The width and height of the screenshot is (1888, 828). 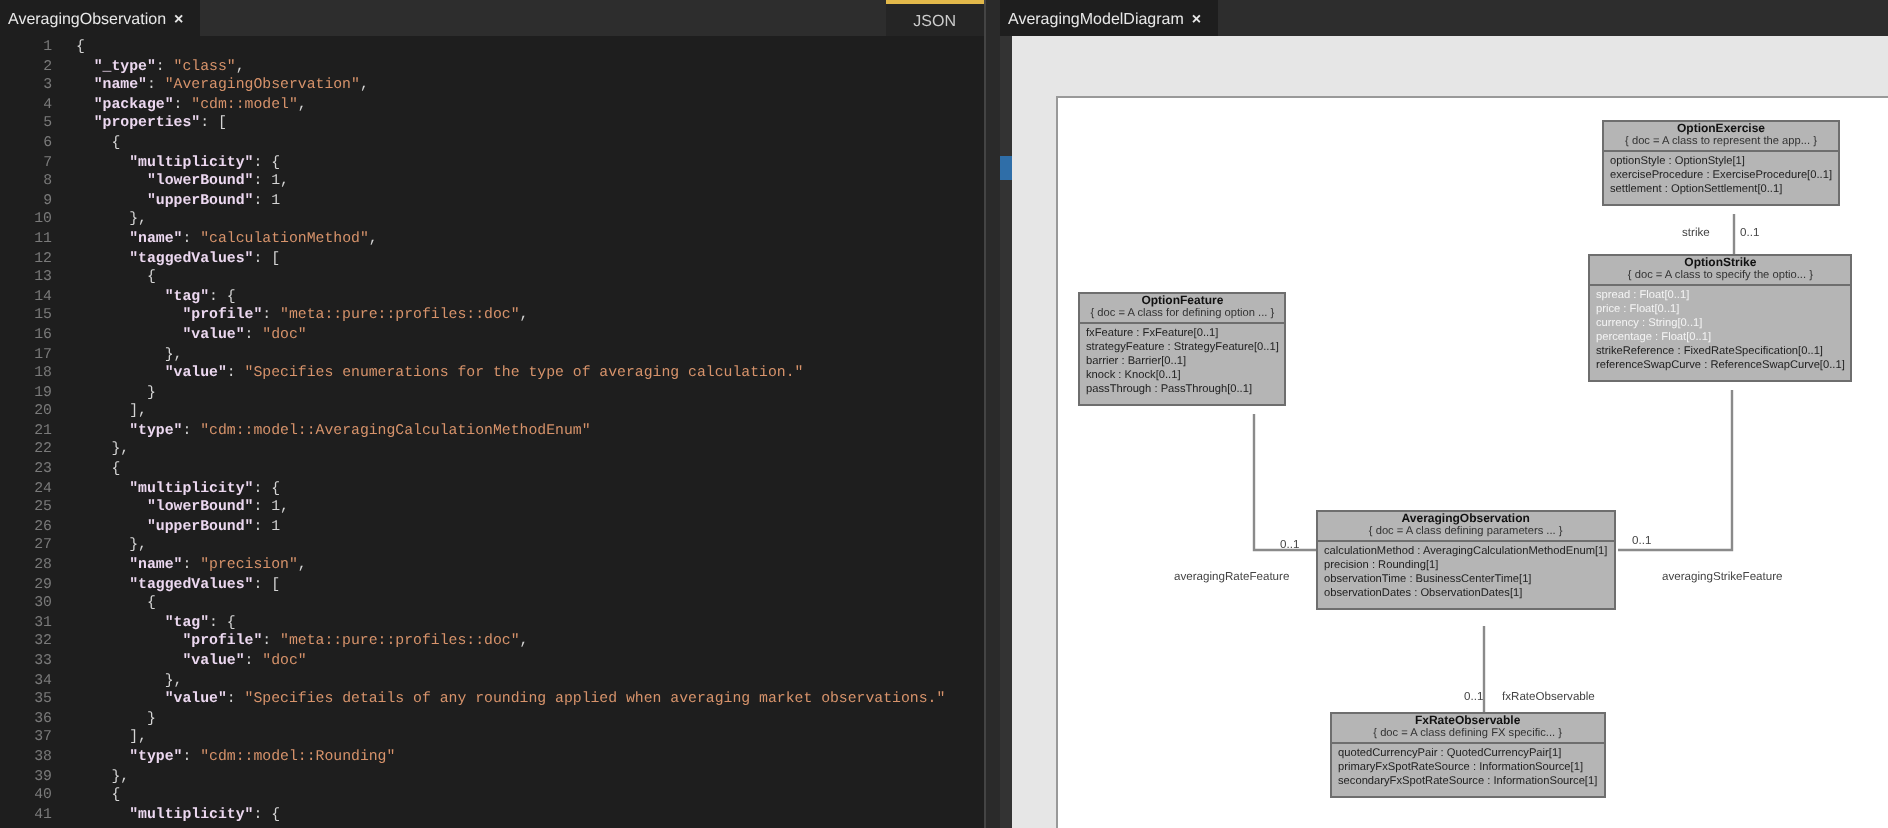 I want to click on editor-tab: AveragingObservation ×, so click(x=100, y=18).